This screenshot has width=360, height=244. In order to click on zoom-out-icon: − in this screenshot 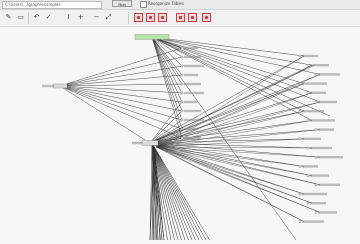, I will do `click(96, 17)`.